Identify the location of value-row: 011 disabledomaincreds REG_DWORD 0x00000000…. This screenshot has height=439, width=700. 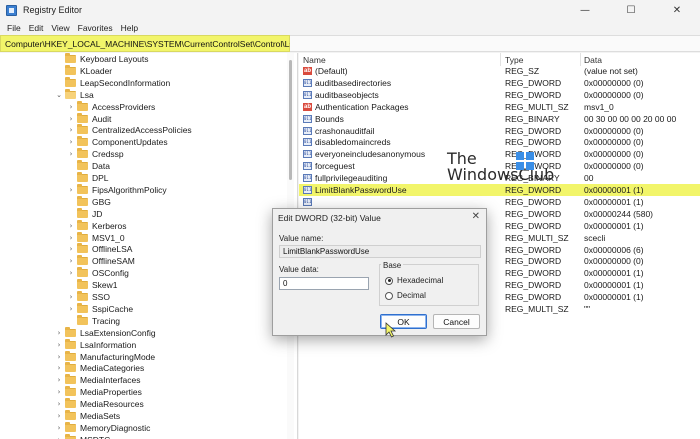
(499, 142).